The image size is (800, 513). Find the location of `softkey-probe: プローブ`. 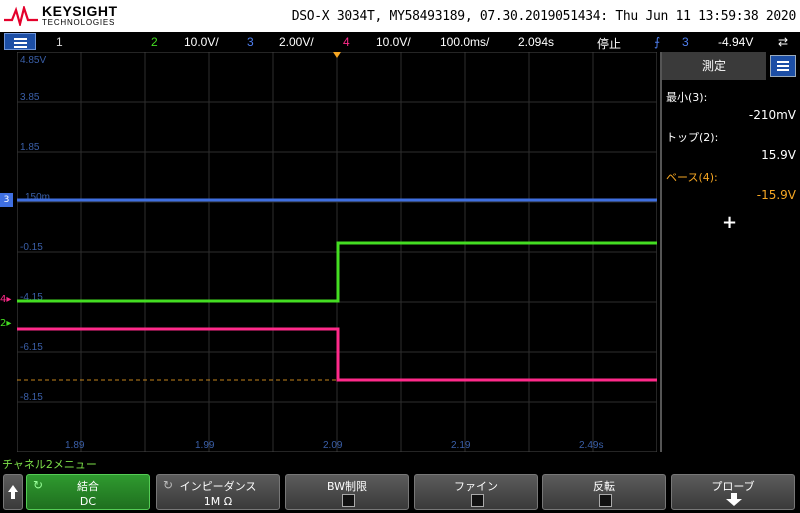

softkey-probe: プローブ is located at coordinates (733, 492).